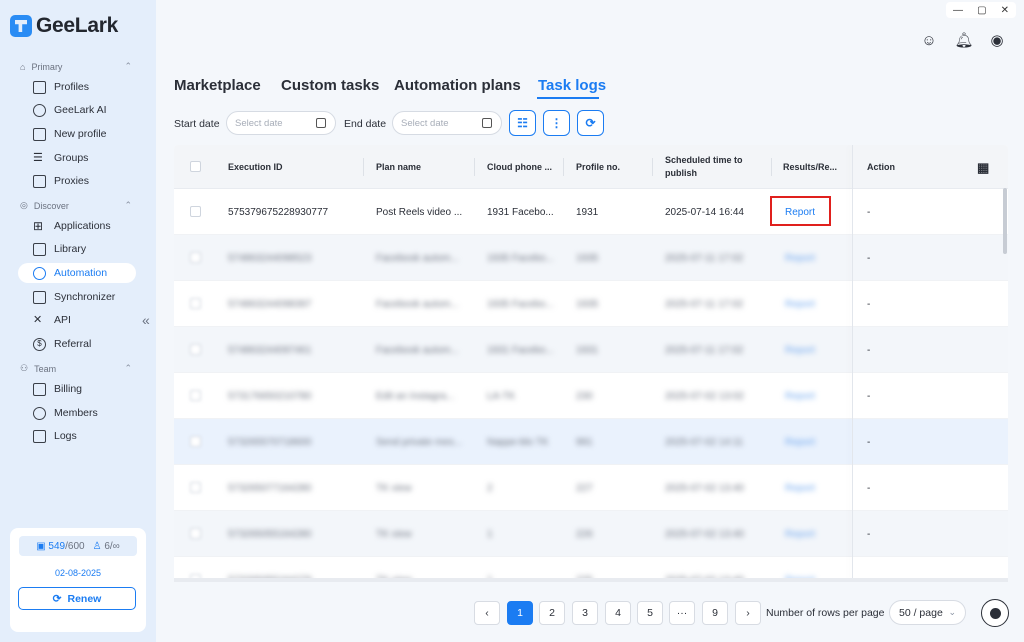 The image size is (1024, 642). What do you see at coordinates (983, 167) in the screenshot?
I see `column-settings-icon: ▦` at bounding box center [983, 167].